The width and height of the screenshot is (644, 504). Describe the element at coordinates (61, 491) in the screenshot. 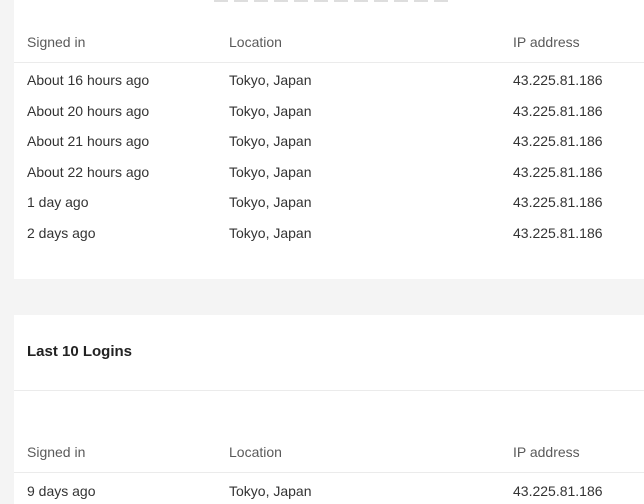

I see `signed-in-cell: 9 days ago` at that location.